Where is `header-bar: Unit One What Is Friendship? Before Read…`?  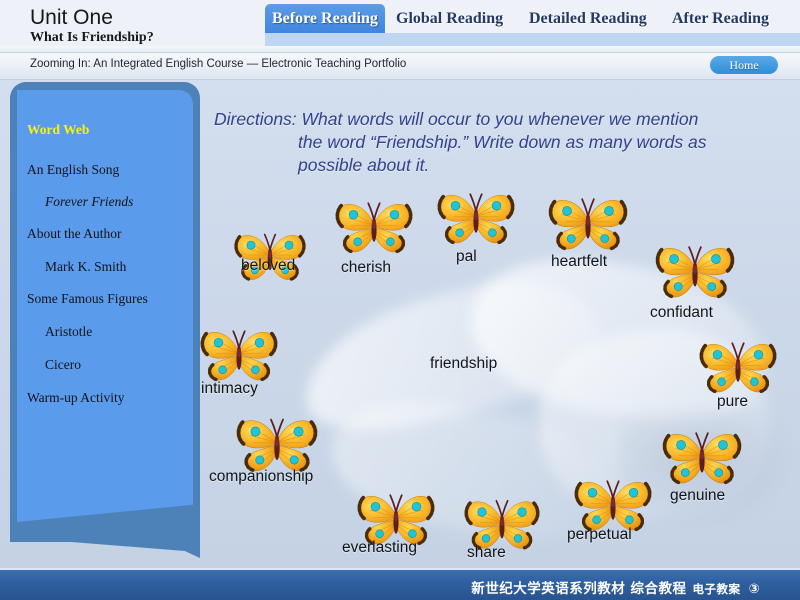
header-bar: Unit One What Is Friendship? Before Read… is located at coordinates (400, 26).